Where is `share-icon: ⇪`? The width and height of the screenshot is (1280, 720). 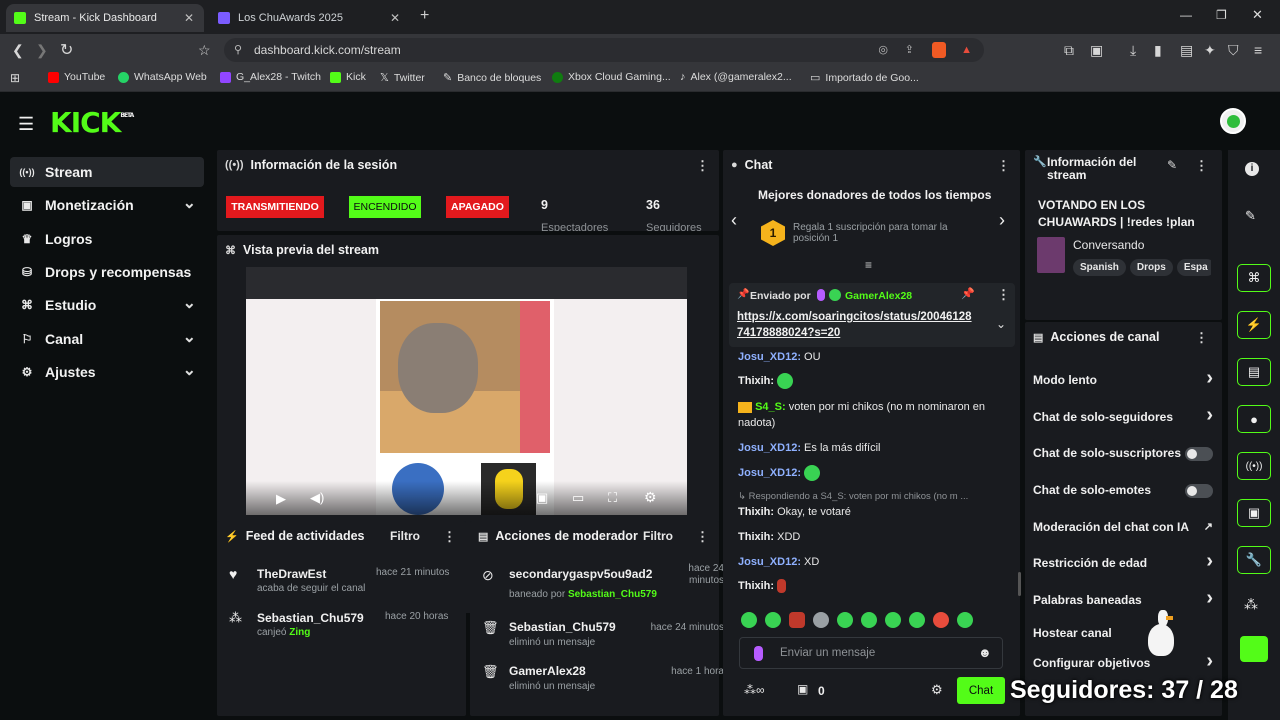 share-icon: ⇪ is located at coordinates (909, 50).